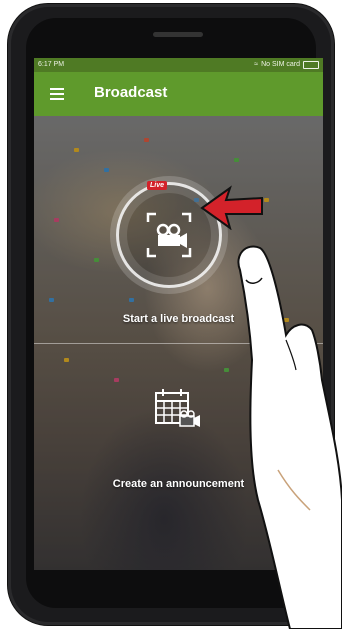  I want to click on pointer-arrow, so click(231, 207).